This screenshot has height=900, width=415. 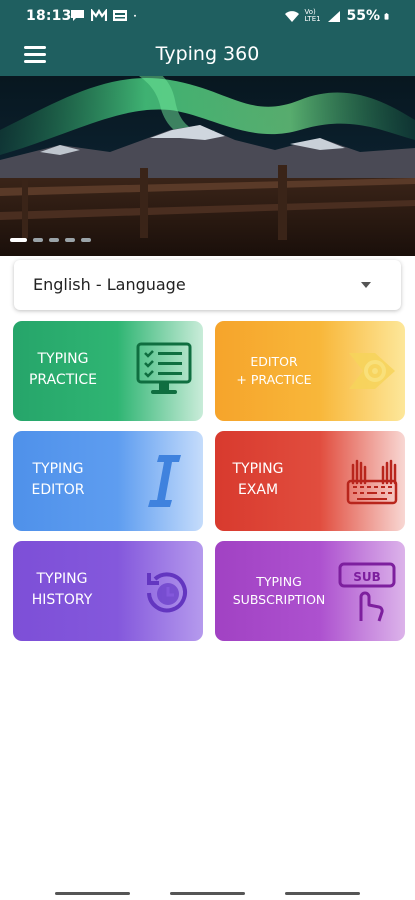 What do you see at coordinates (274, 361) in the screenshot?
I see `tile-label-line1: EDITOR` at bounding box center [274, 361].